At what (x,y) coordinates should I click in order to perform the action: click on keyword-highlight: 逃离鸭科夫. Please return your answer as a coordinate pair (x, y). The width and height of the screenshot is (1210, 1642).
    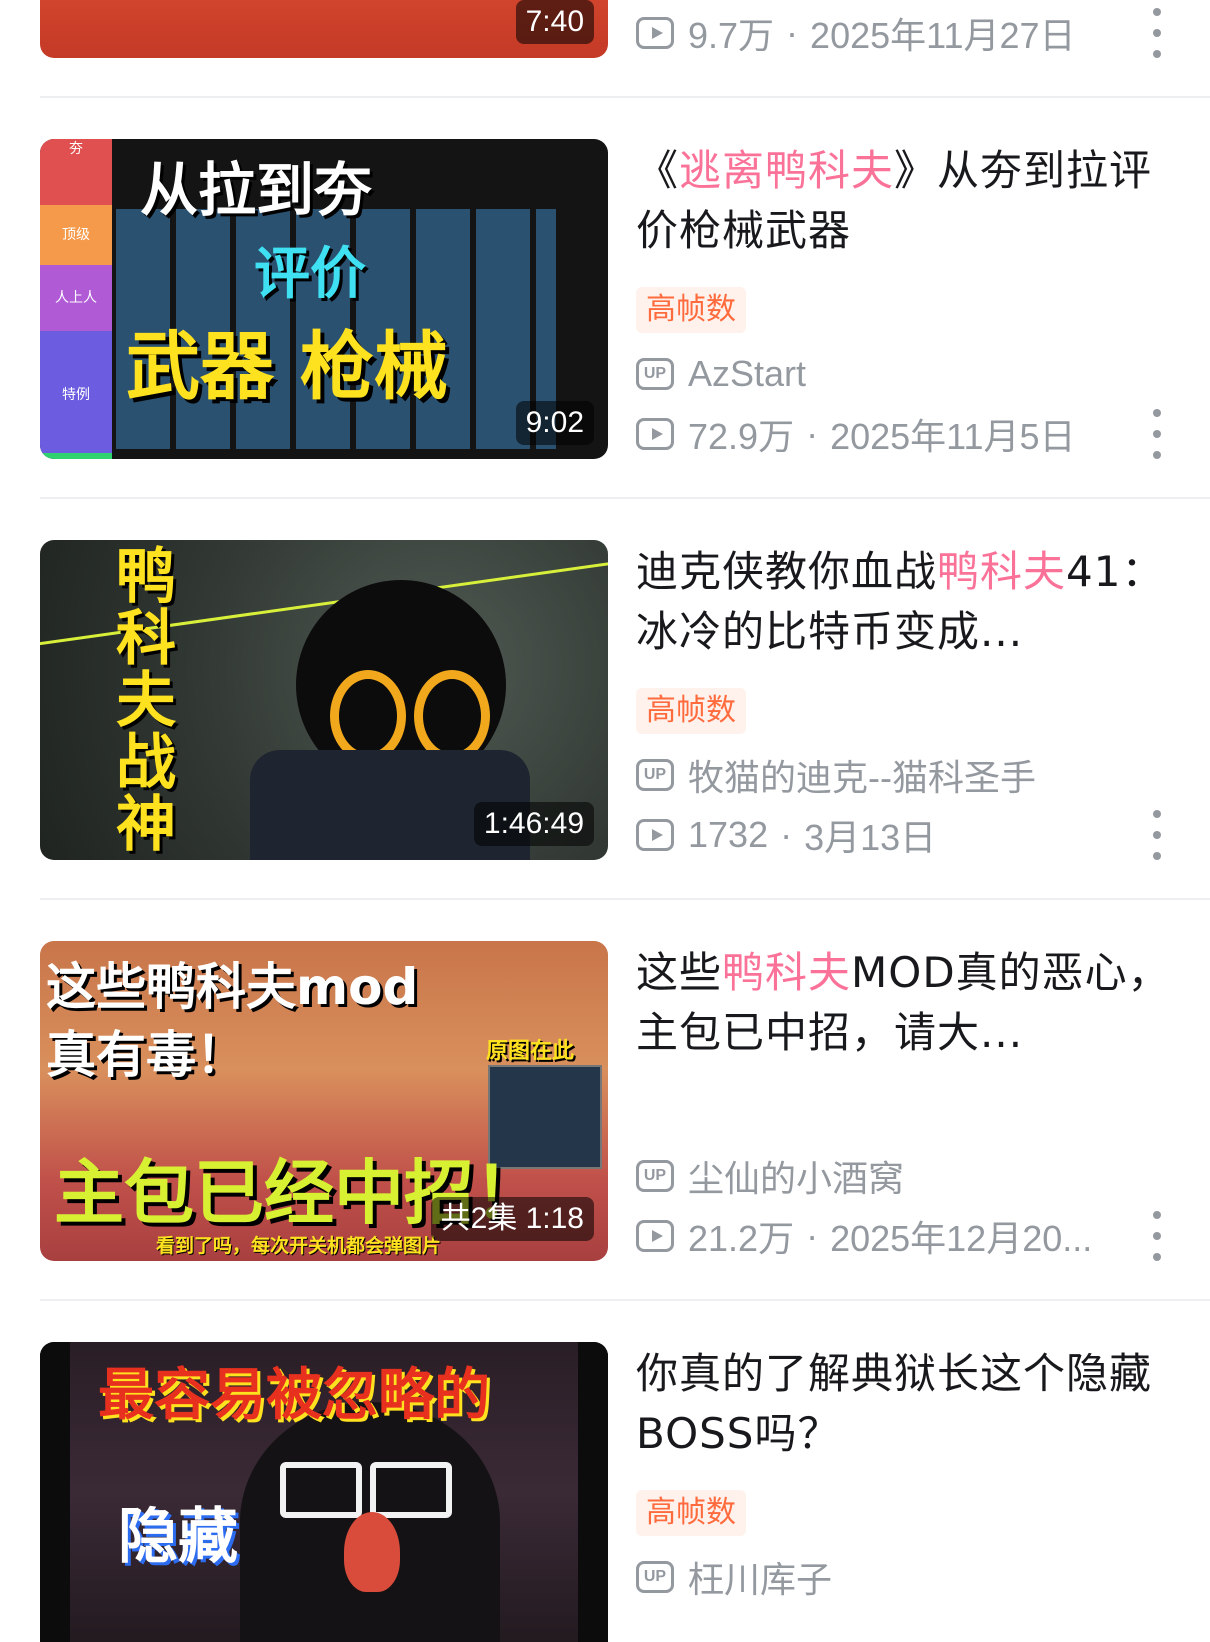
    Looking at the image, I should click on (787, 170).